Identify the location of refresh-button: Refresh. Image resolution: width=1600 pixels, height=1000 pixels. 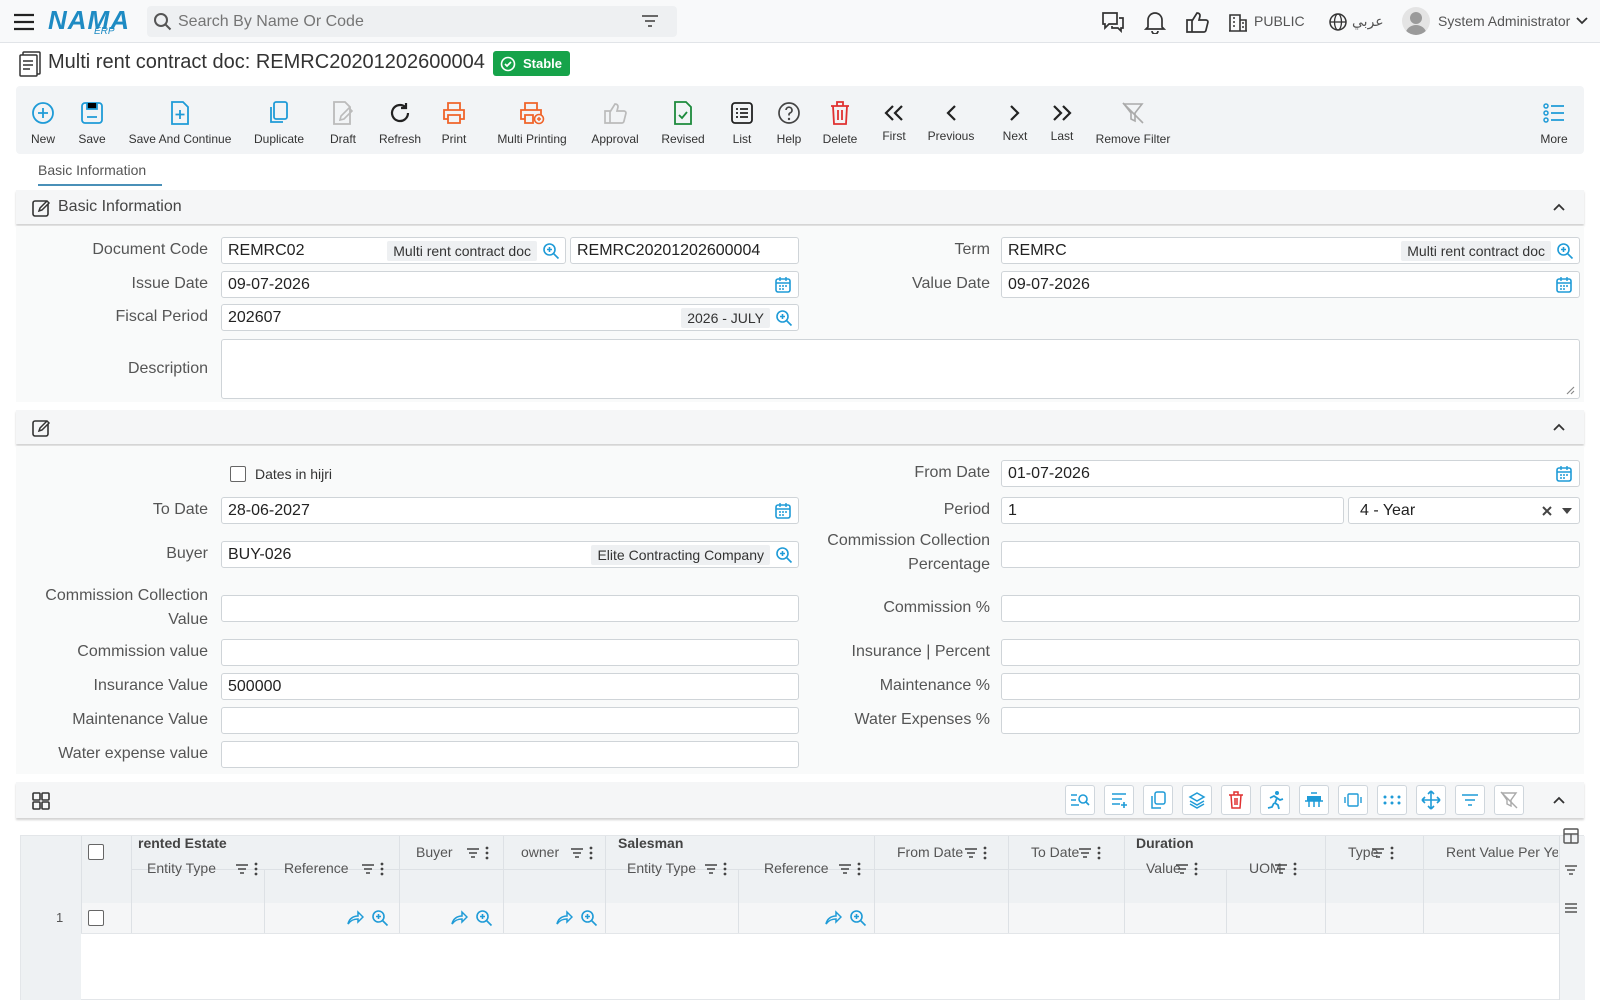
(400, 120).